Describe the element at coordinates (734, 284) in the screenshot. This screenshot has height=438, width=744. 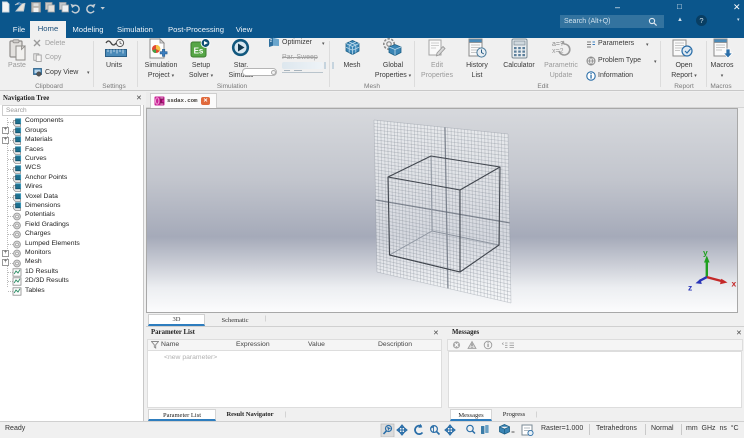
I see `svg-text: x` at that location.